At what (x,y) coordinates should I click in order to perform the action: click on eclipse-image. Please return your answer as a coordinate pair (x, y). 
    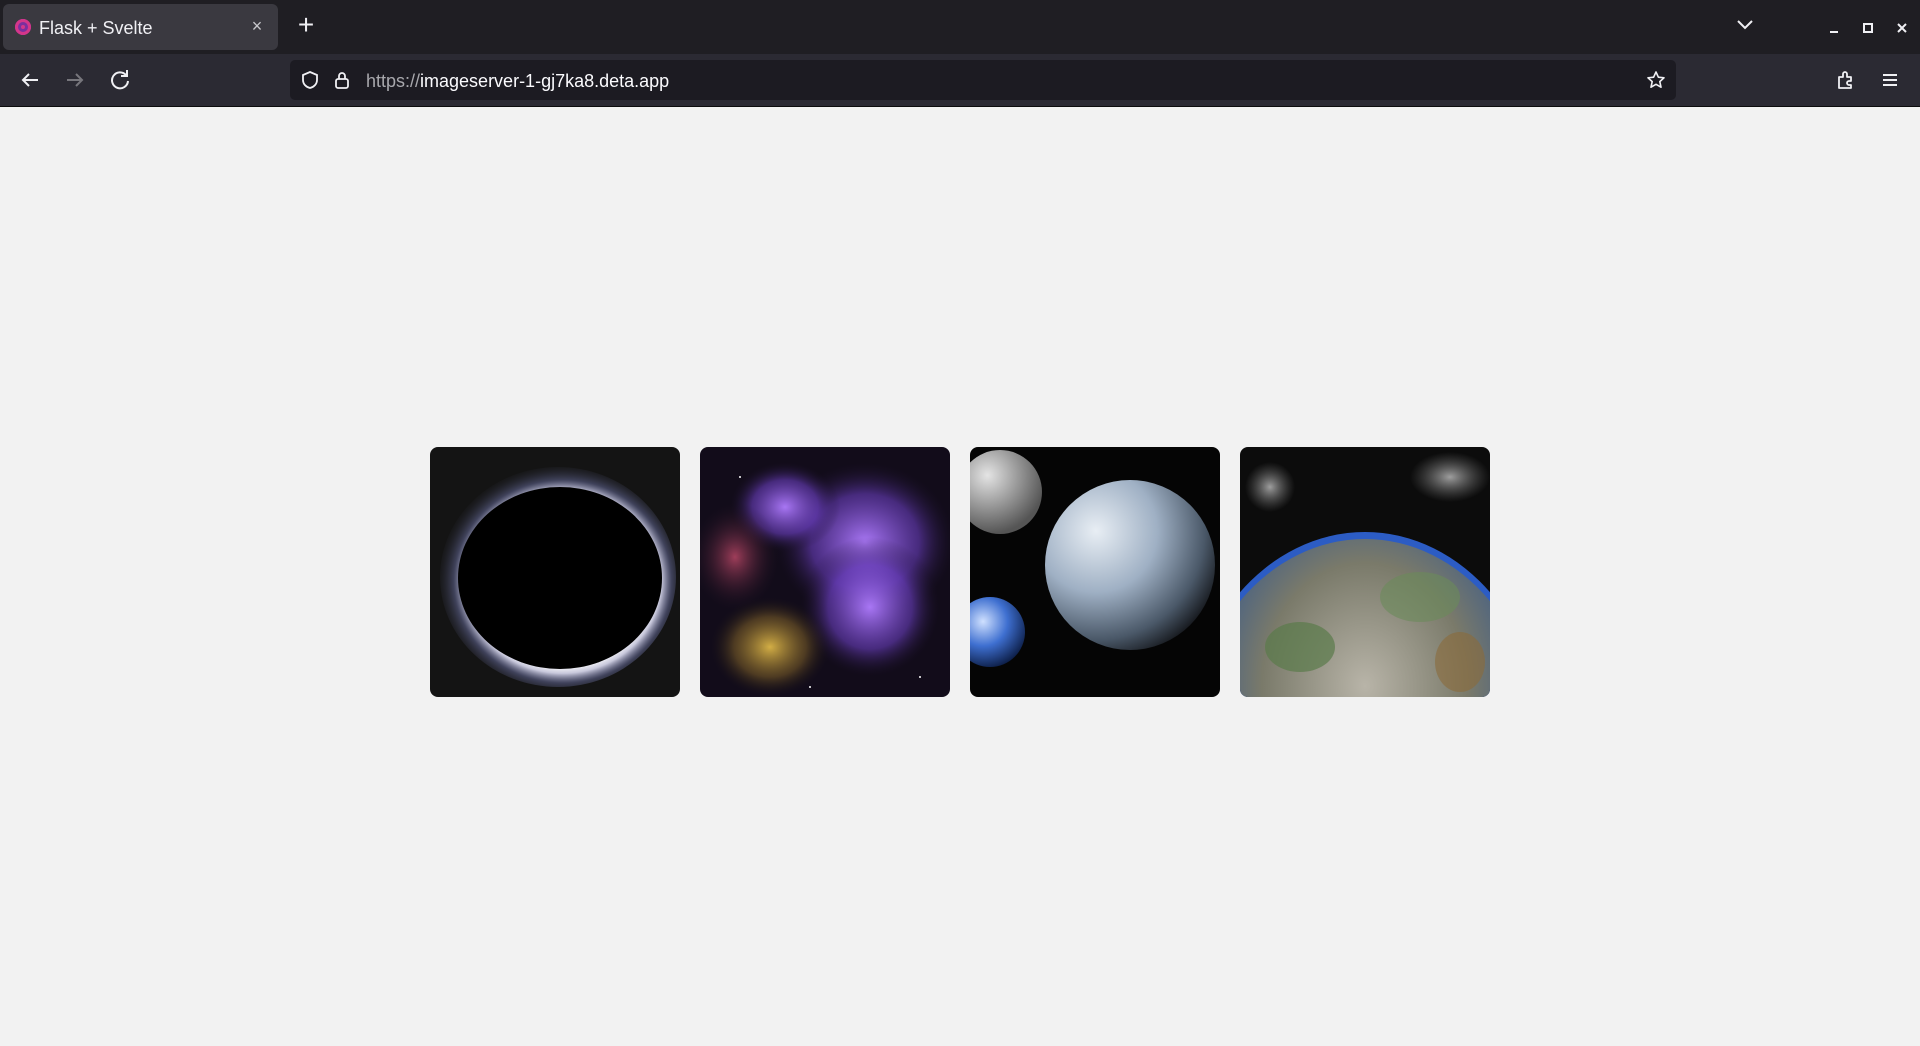
    Looking at the image, I should click on (555, 572).